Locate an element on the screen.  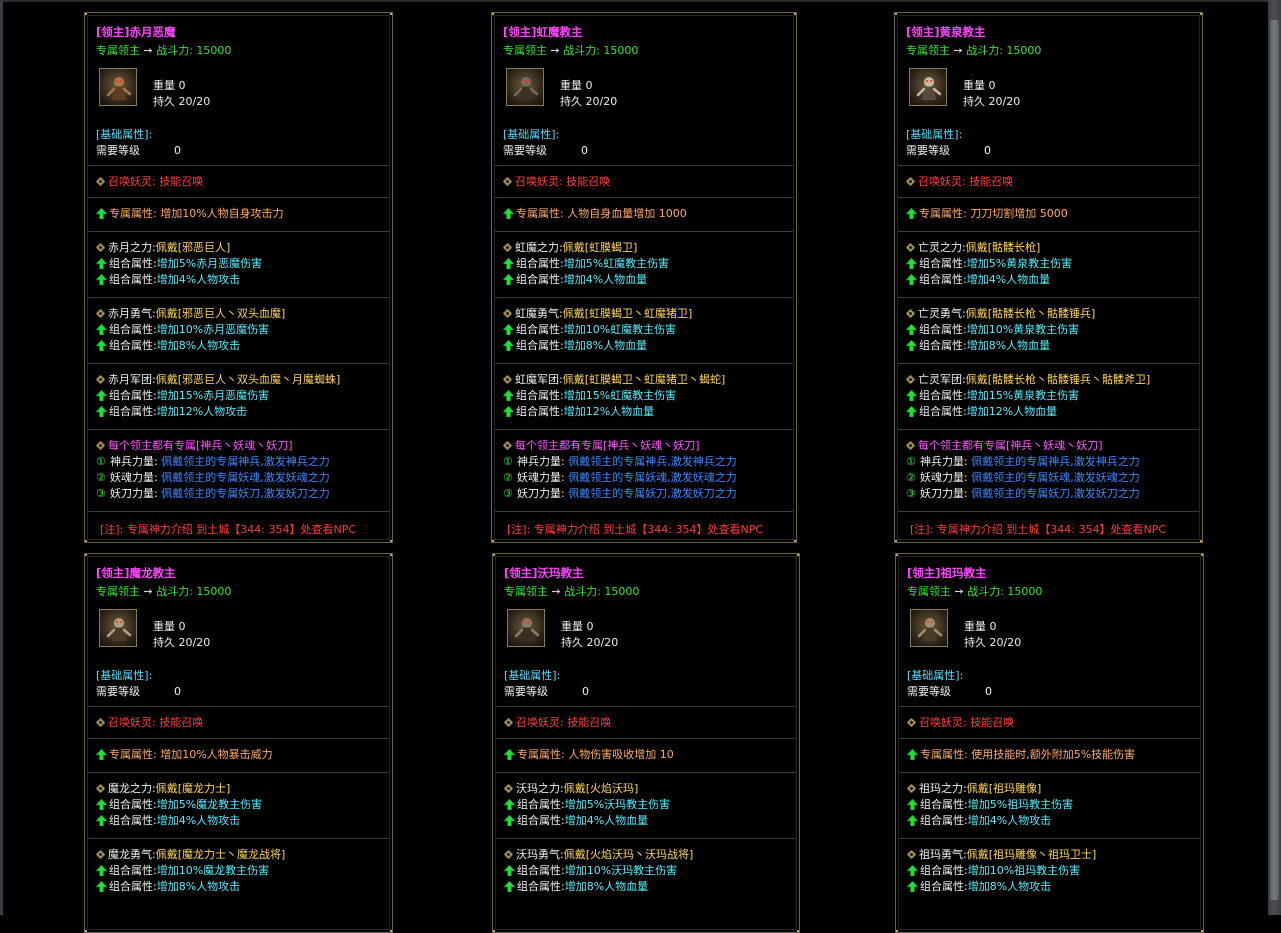
scrollbar-thumb is located at coordinates (1274, 460).